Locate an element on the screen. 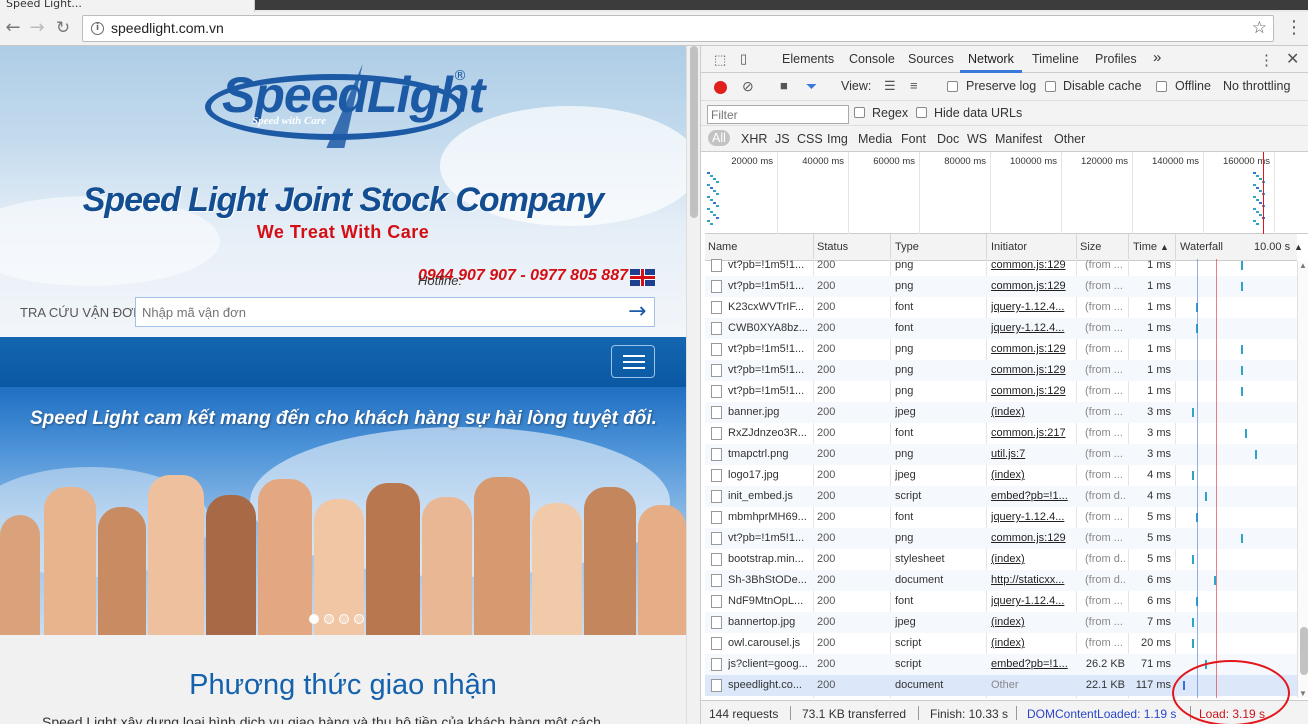  request-list-scrollbar: ▲ ▼ is located at coordinates (1302, 479).